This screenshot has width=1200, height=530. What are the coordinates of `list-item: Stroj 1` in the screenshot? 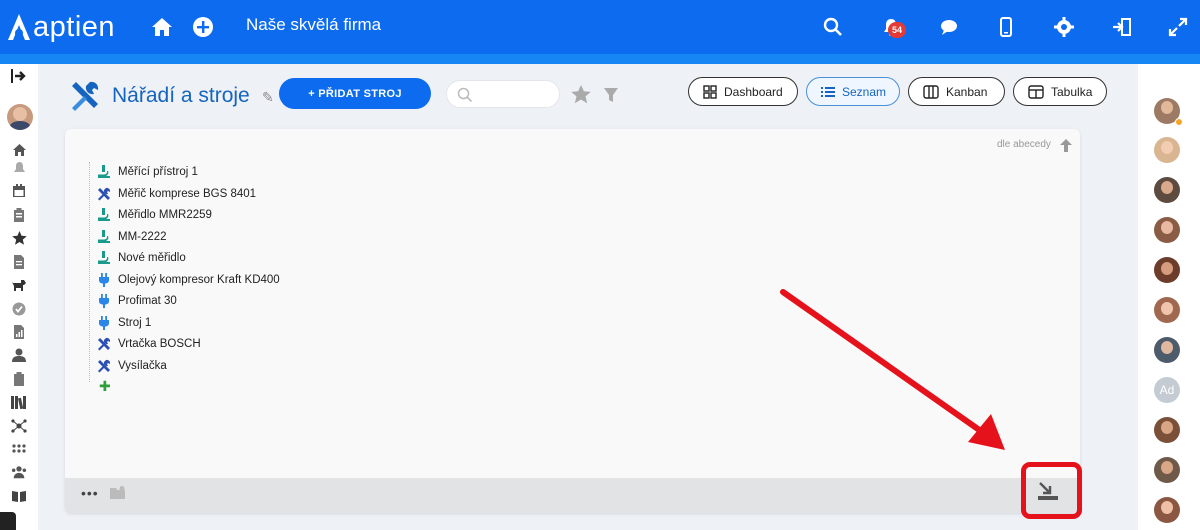 It's located at (123, 323).